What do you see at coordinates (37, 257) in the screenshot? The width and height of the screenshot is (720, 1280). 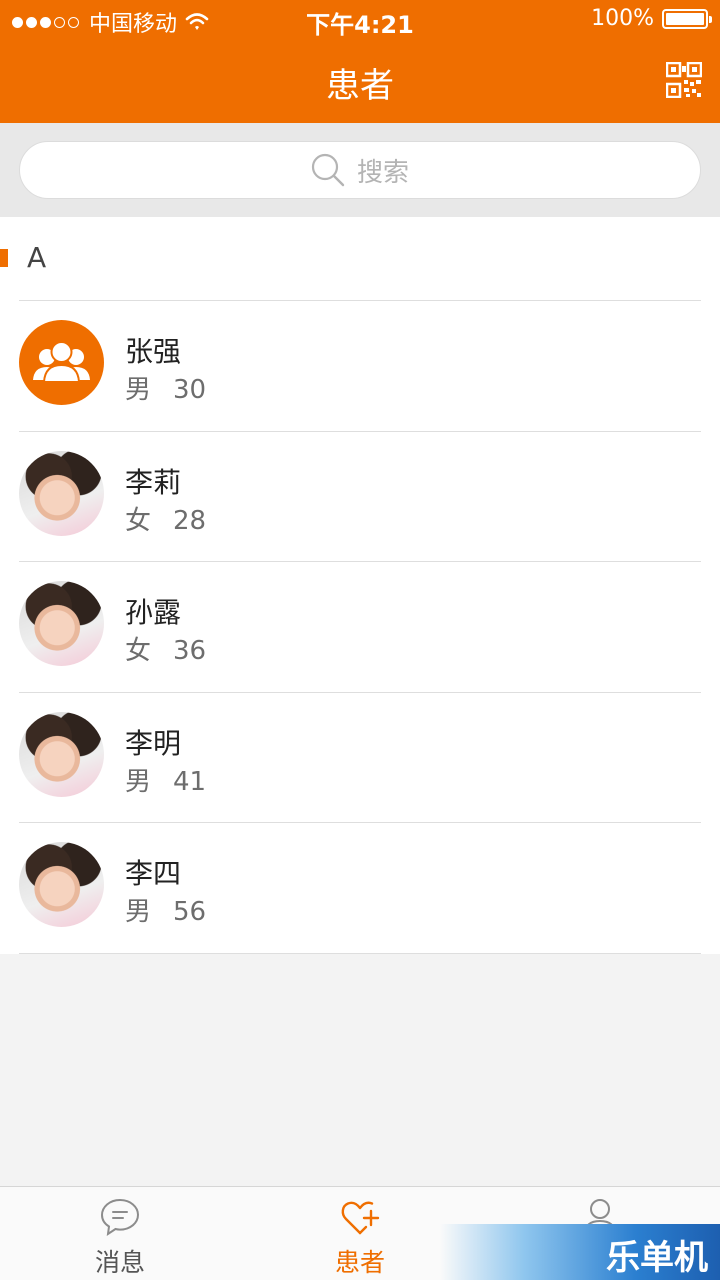 I see `section-letter: A` at bounding box center [37, 257].